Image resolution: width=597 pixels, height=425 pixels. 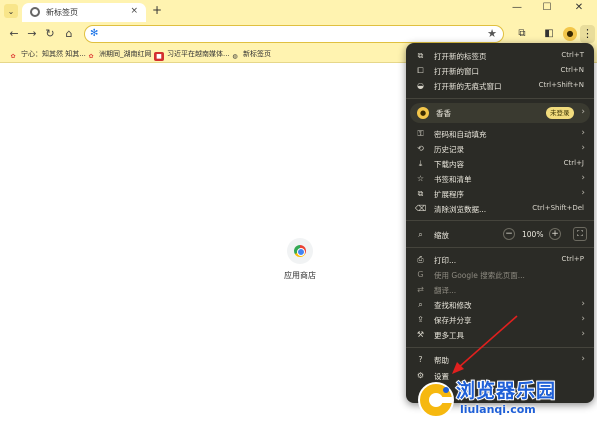 I want to click on key-icon: ⚿, so click(x=420, y=133).